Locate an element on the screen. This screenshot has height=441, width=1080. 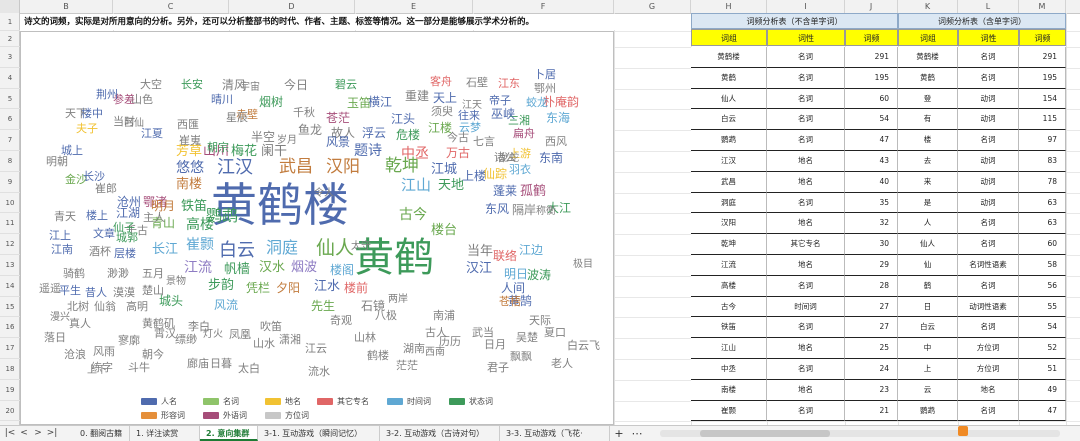
table-cell: 仙 is located at coordinates (928, 265).